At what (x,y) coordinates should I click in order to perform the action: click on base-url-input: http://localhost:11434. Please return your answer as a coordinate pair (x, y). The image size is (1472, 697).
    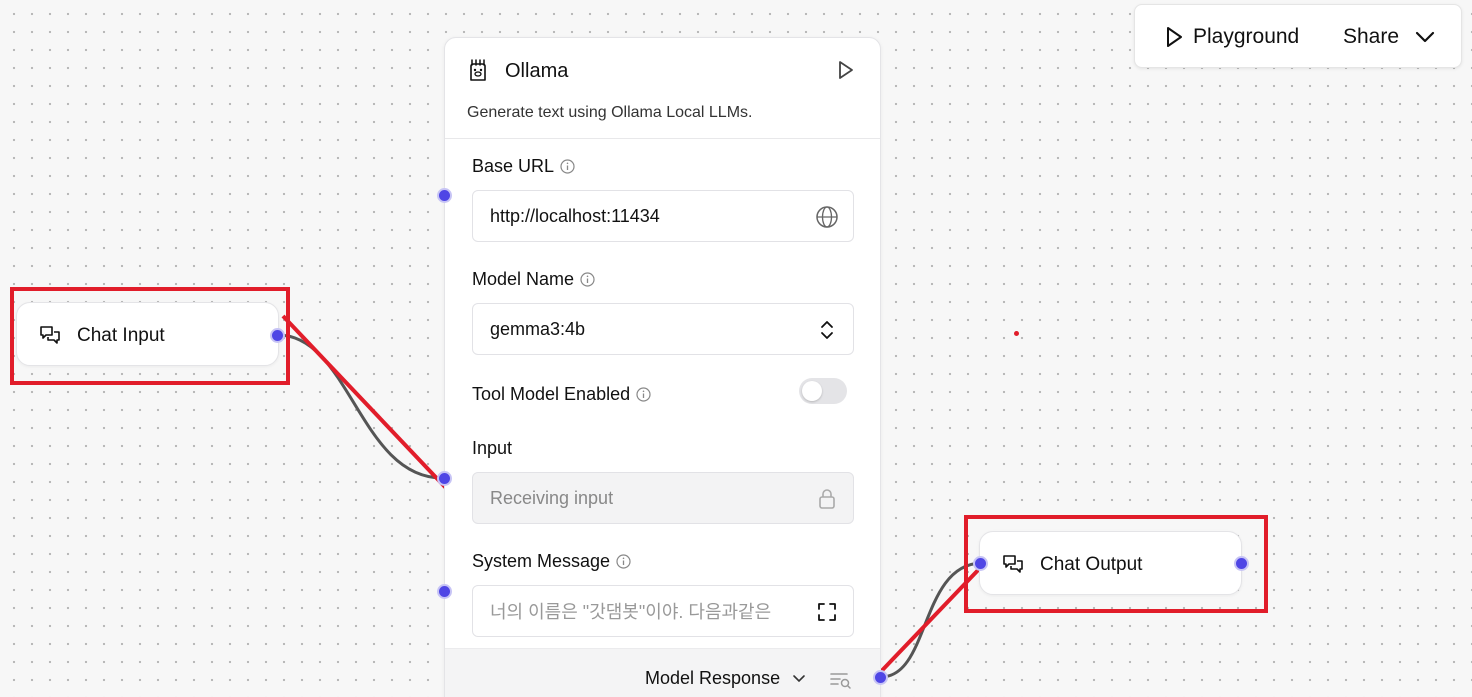
    Looking at the image, I should click on (663, 216).